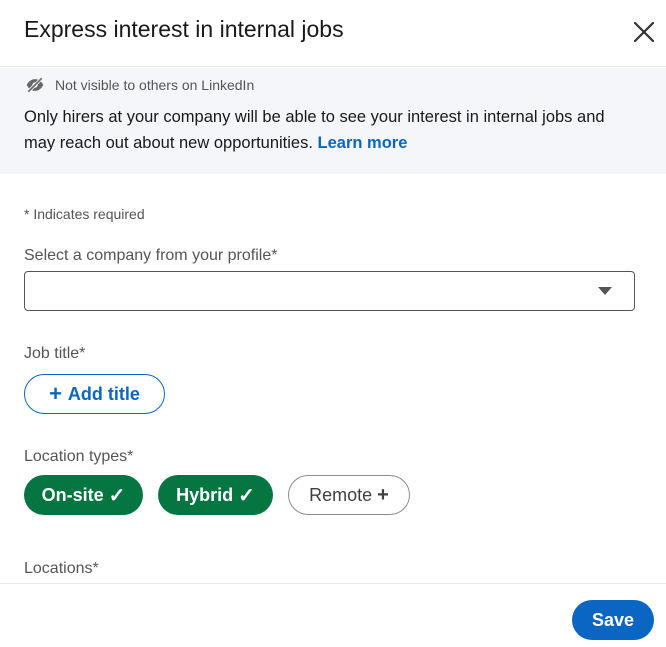 This screenshot has width=666, height=647. I want to click on company-select, so click(329, 291).